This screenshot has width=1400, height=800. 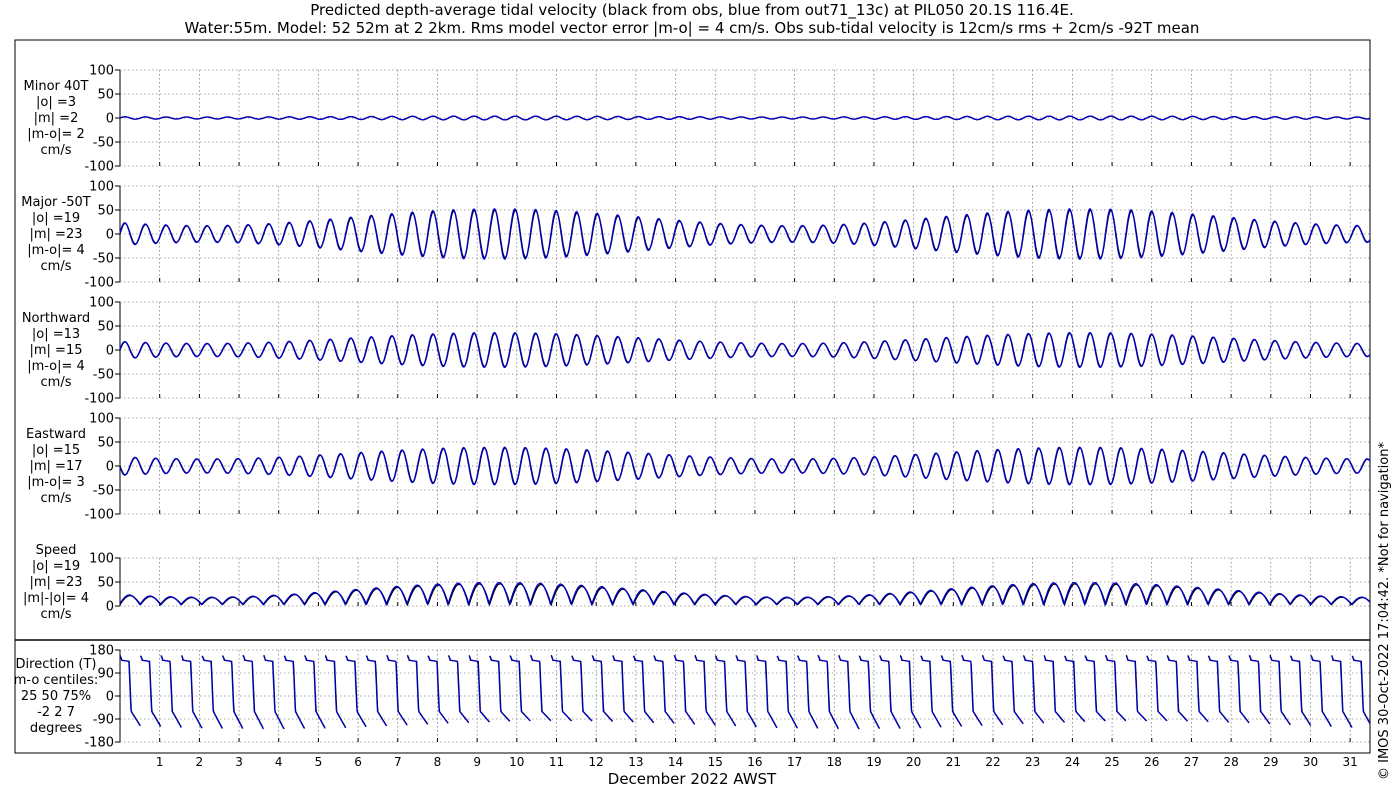 What do you see at coordinates (56, 696) in the screenshot?
I see `panel-label-line: 25 50 75%` at bounding box center [56, 696].